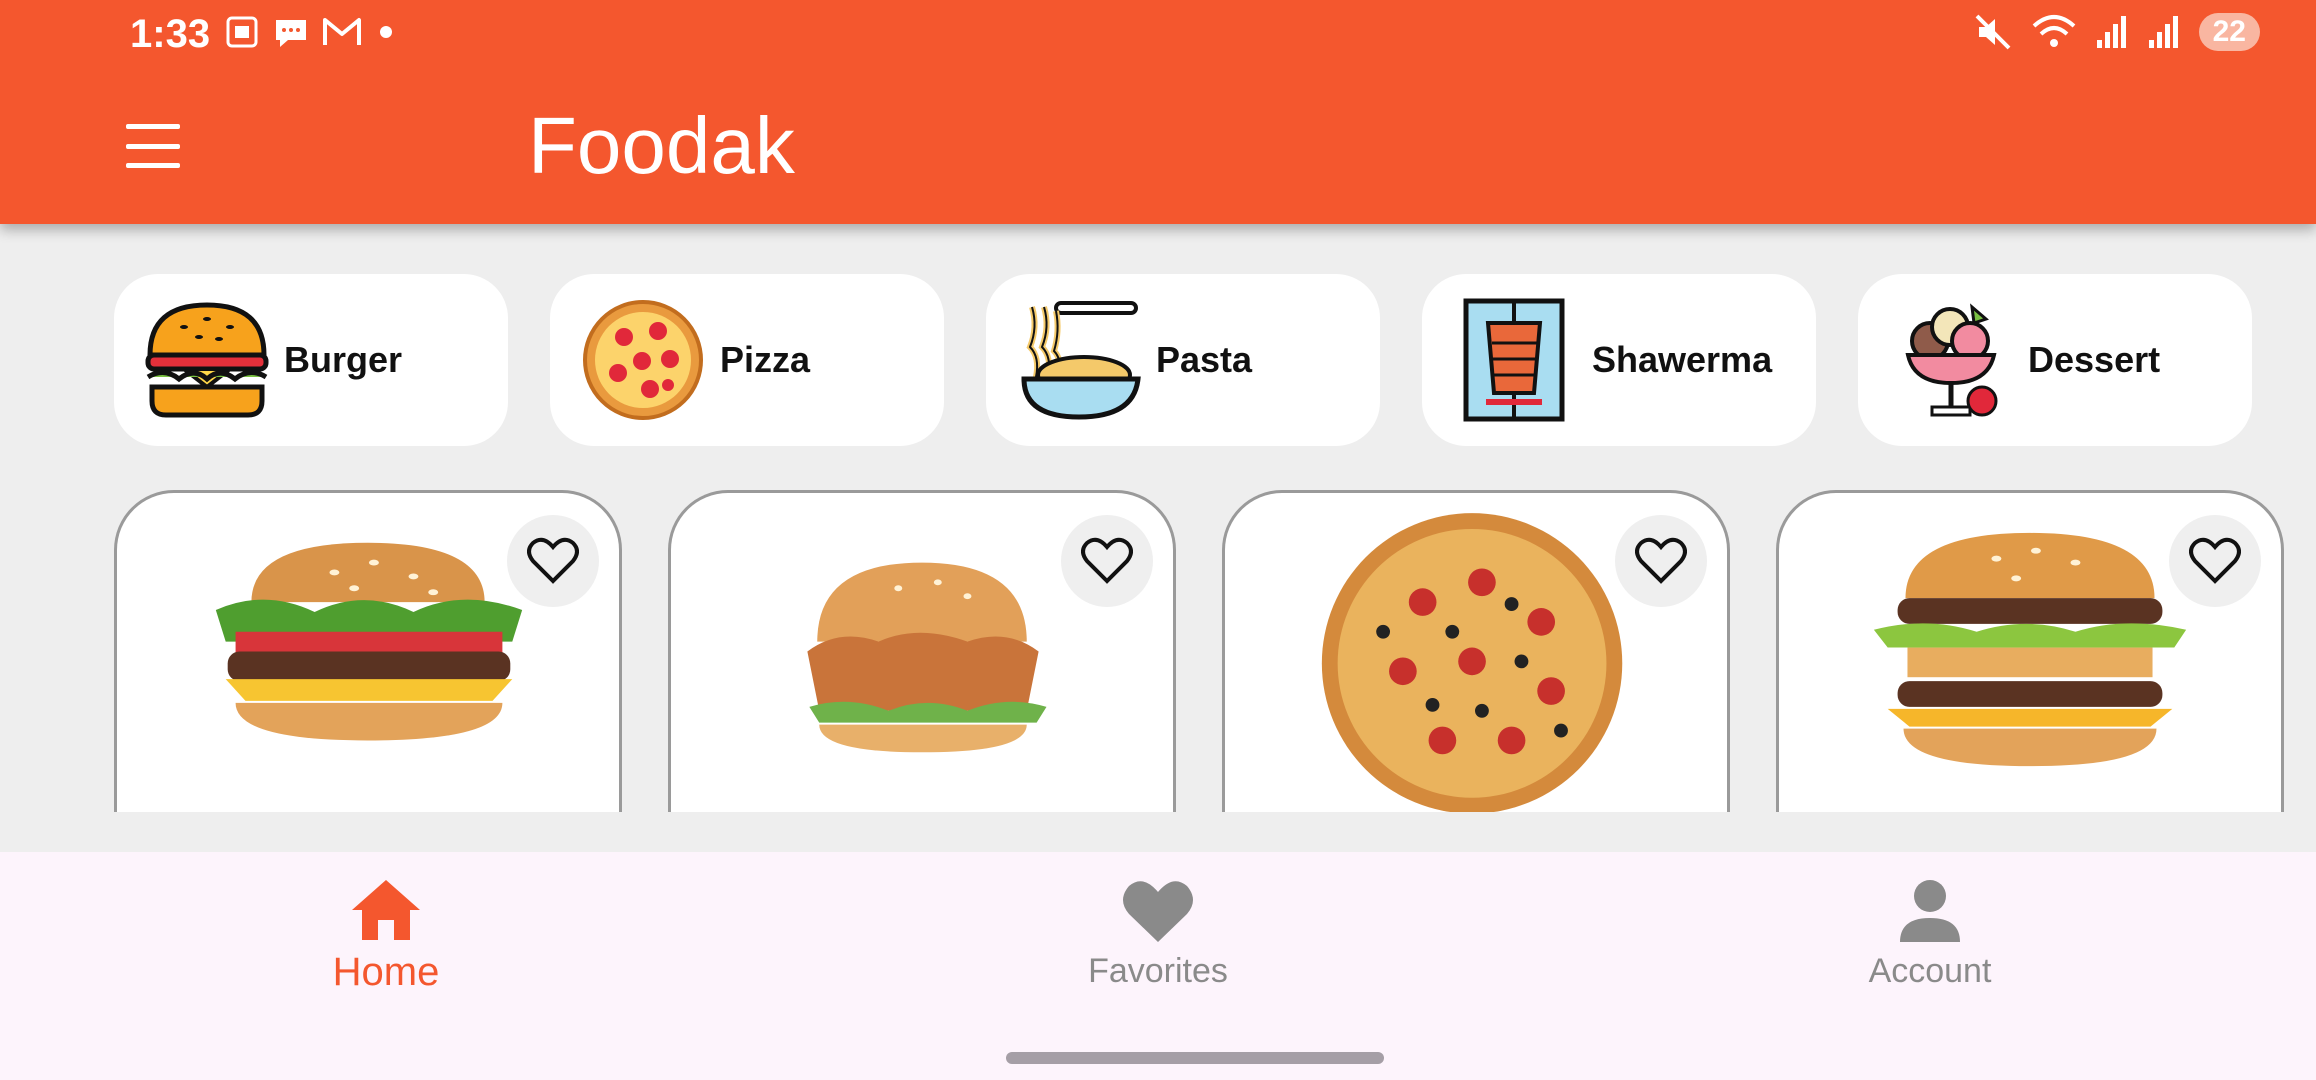 The width and height of the screenshot is (2316, 1080). I want to click on pizza-icon, so click(643, 360).